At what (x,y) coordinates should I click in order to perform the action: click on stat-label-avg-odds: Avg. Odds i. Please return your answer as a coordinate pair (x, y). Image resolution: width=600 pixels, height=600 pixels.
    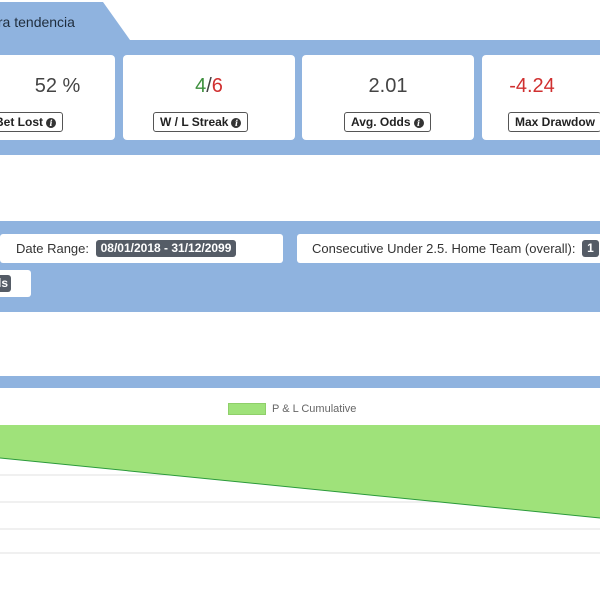
    Looking at the image, I should click on (387, 122).